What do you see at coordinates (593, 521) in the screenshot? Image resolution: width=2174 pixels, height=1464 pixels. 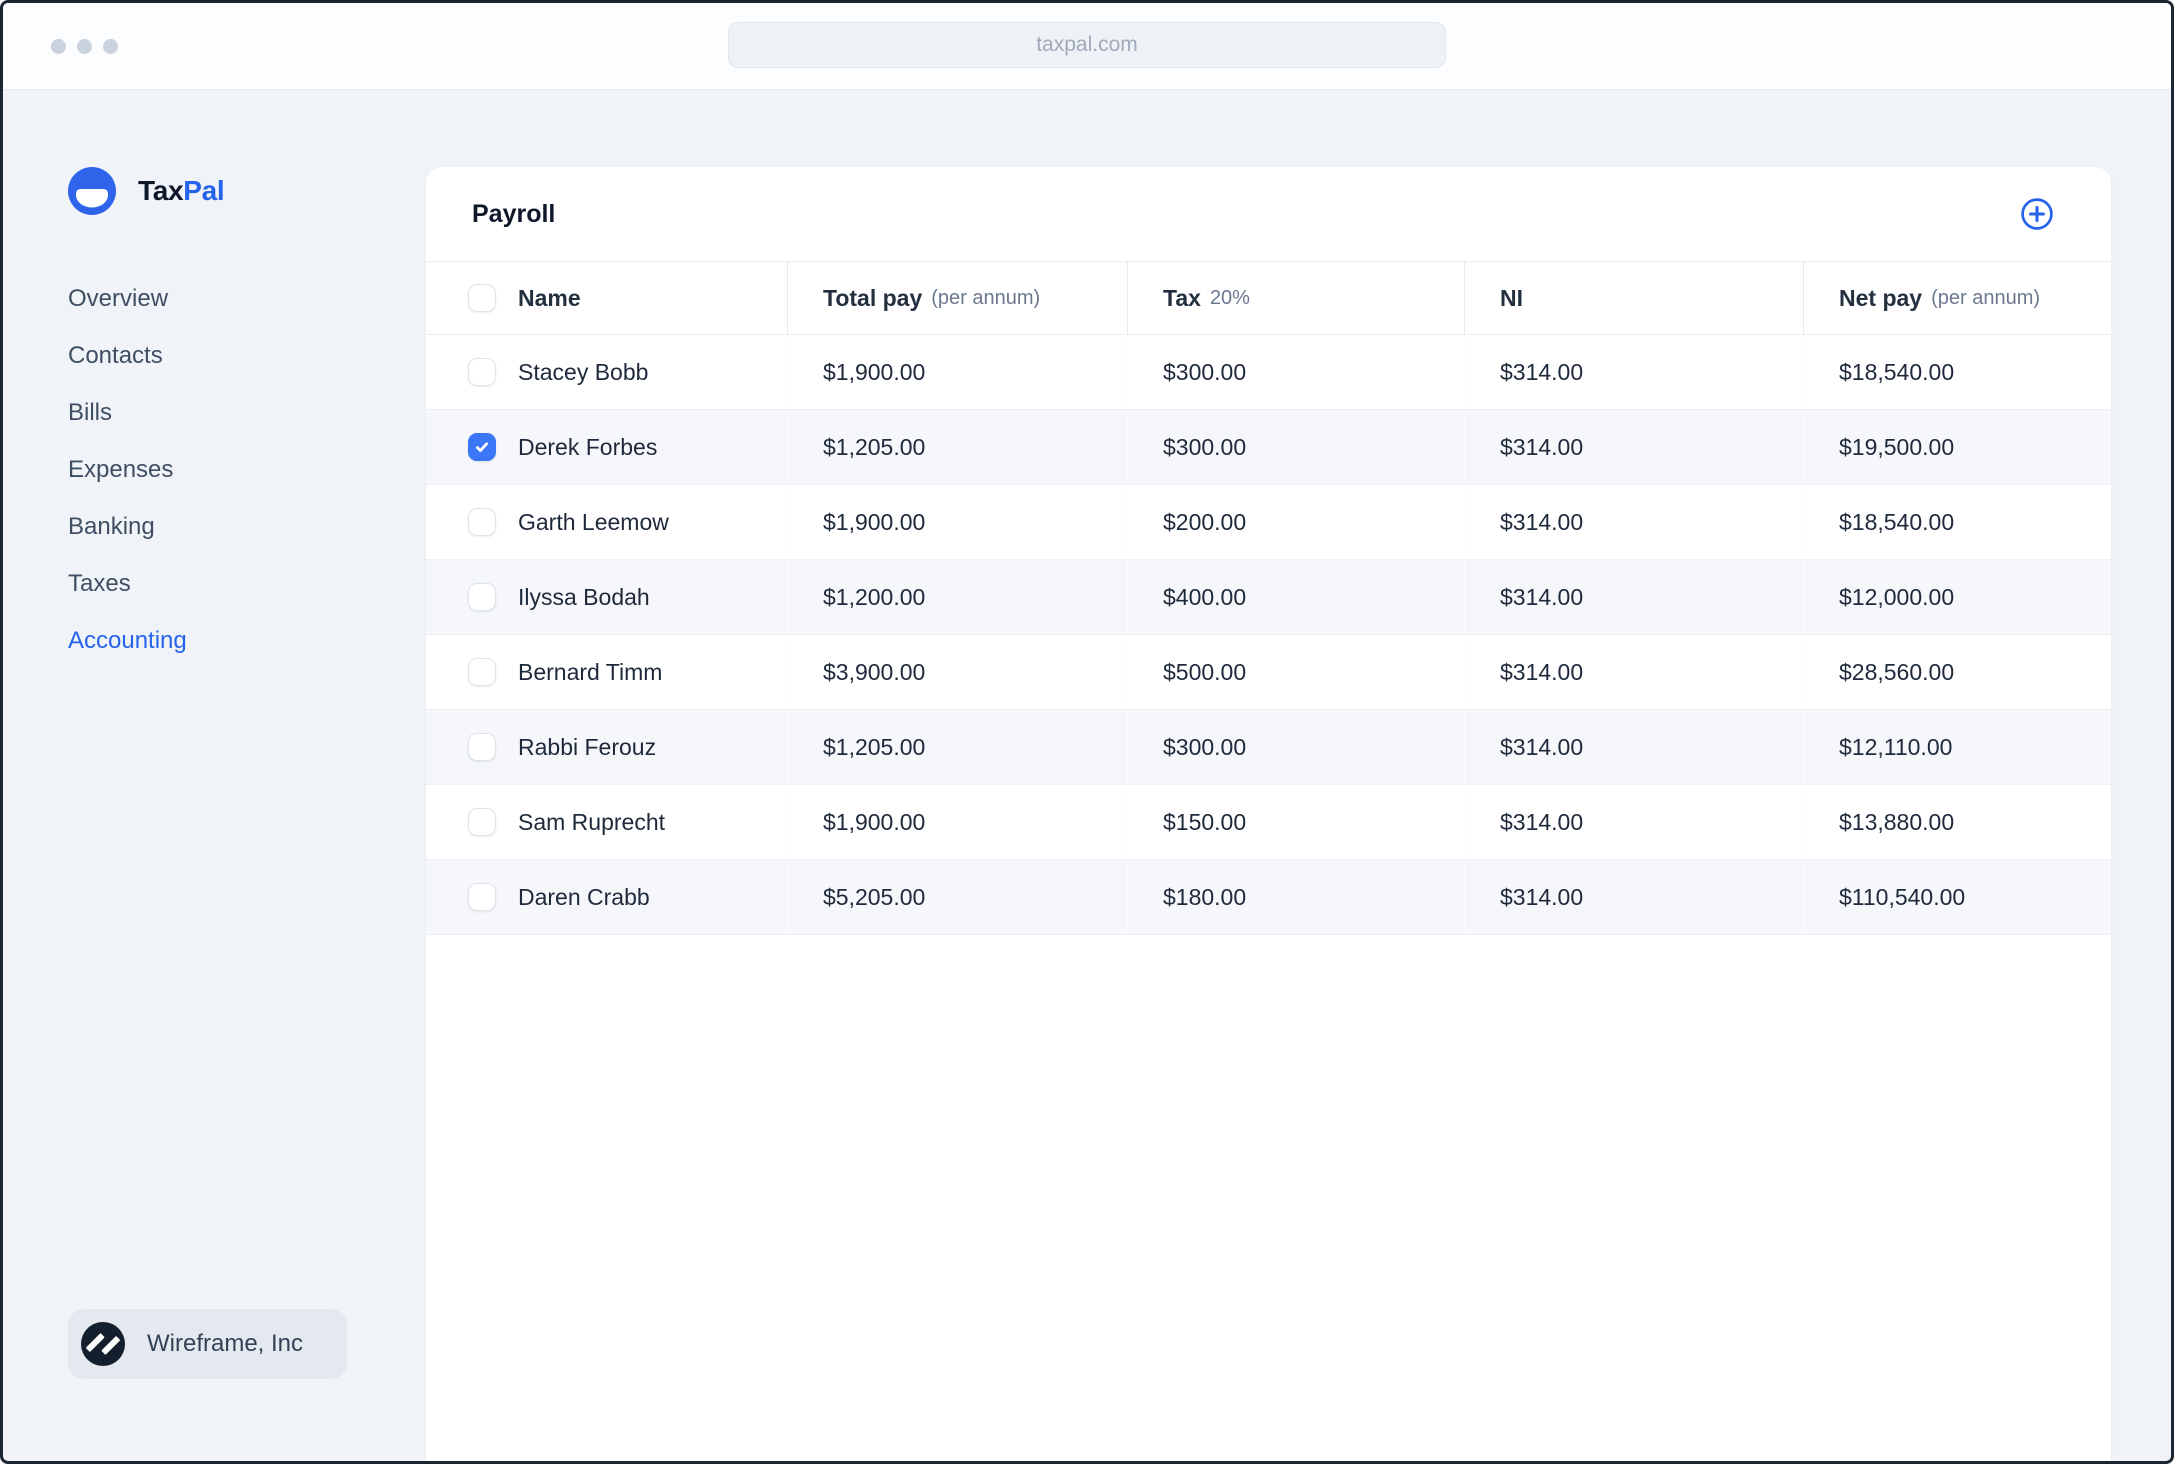 I see `employee-name: Garth Leemow` at bounding box center [593, 521].